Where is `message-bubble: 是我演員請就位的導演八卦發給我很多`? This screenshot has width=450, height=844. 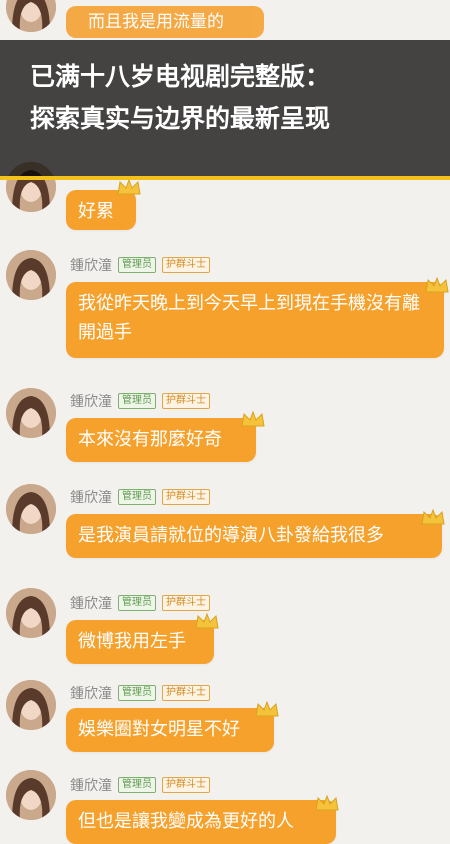 message-bubble: 是我演員請就位的導演八卦發給我很多 is located at coordinates (254, 536).